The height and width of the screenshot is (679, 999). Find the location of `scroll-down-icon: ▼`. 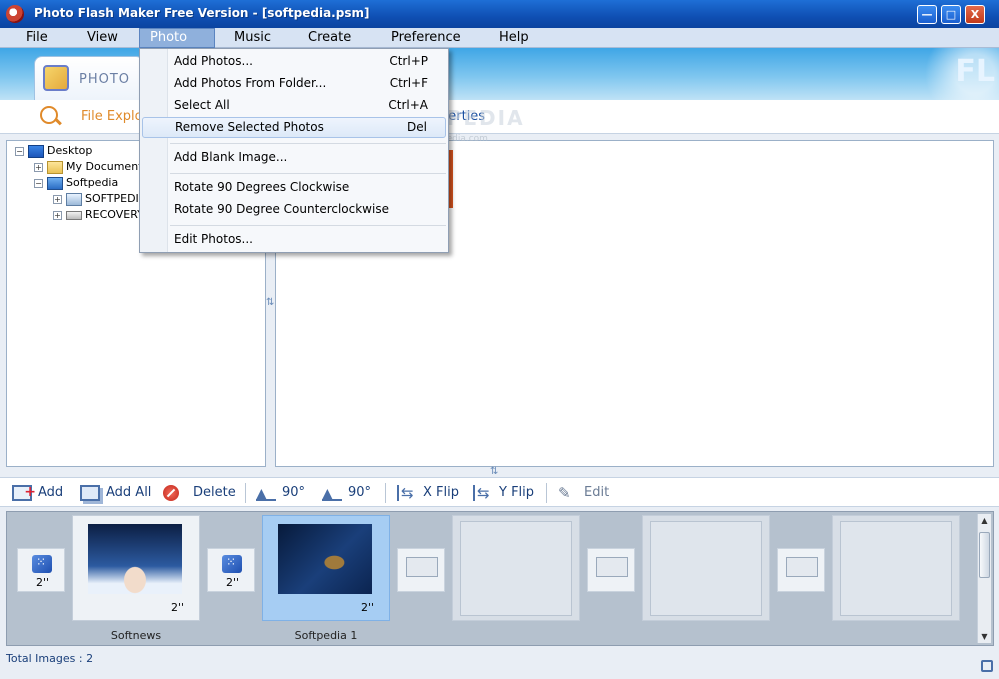

scroll-down-icon: ▼ is located at coordinates (984, 636).